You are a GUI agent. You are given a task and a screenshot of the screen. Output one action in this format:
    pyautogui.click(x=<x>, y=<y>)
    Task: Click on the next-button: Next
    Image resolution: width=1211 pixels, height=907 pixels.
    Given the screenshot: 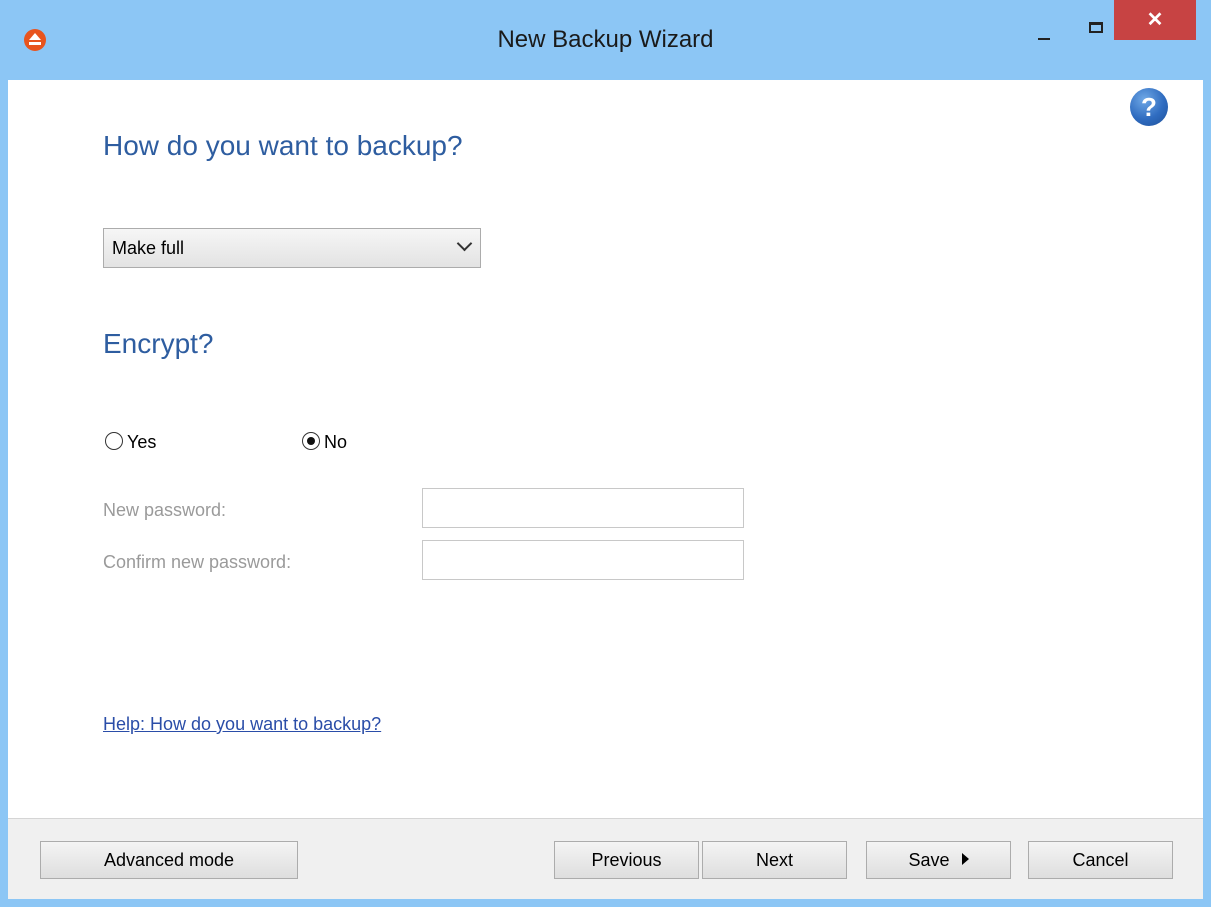 What is the action you would take?
    pyautogui.click(x=774, y=860)
    